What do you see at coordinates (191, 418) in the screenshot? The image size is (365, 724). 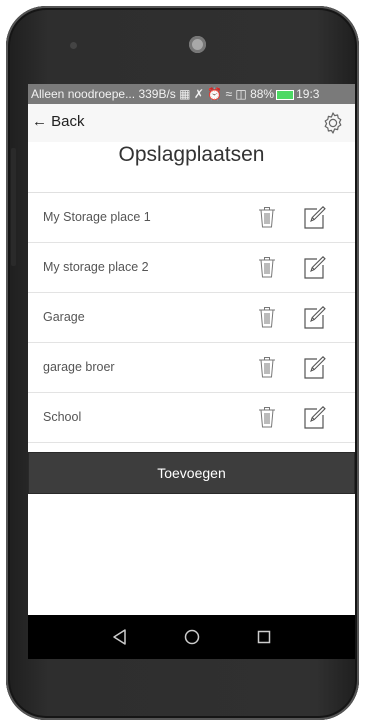 I see `list-item: School` at bounding box center [191, 418].